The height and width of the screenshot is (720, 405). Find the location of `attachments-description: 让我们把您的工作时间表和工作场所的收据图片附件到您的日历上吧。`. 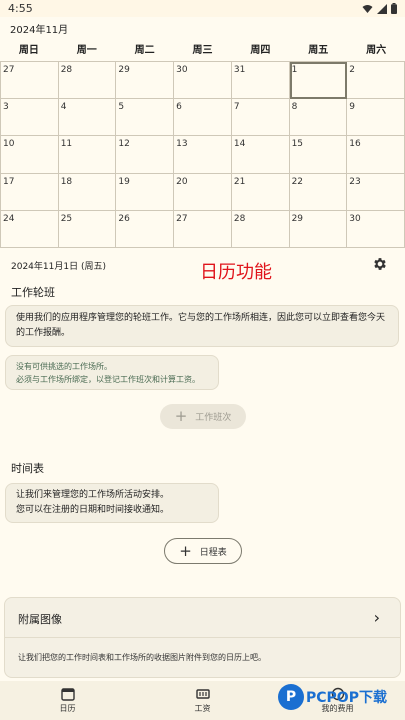

attachments-description: 让我们把您的工作时间表和工作场所的收据图片附件到您的日历上吧。 is located at coordinates (142, 657).